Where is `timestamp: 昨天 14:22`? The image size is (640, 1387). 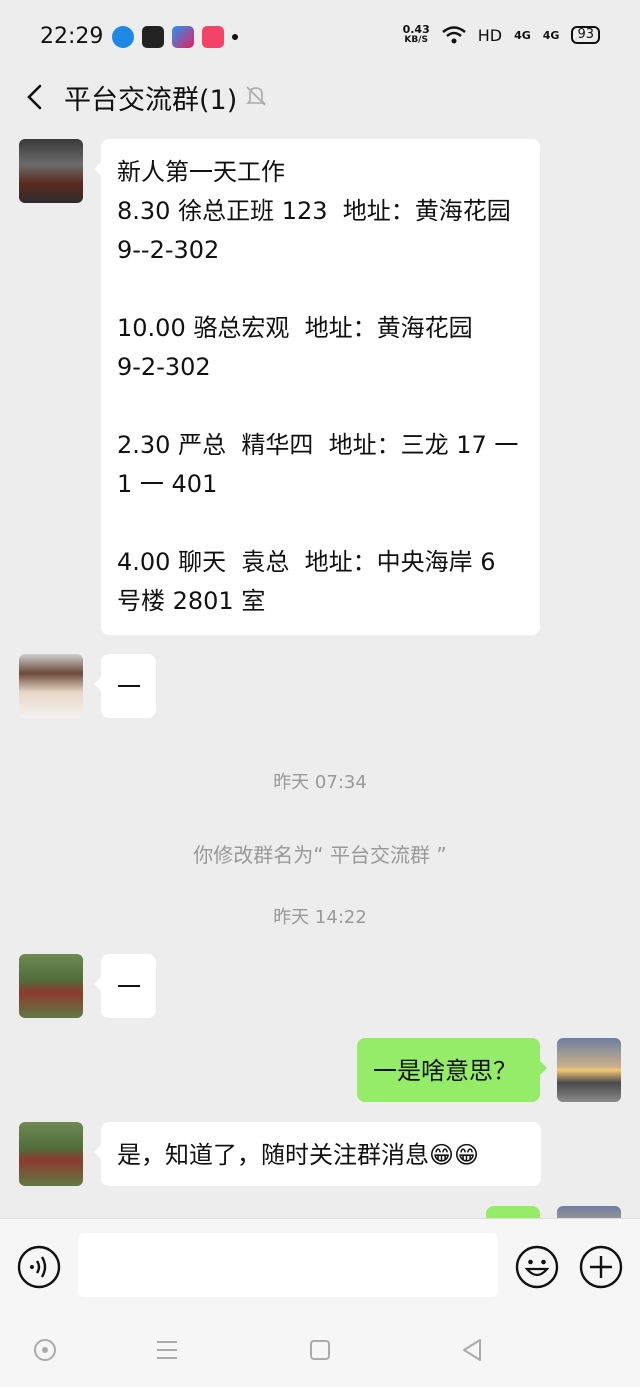 timestamp: 昨天 14:22 is located at coordinates (320, 917).